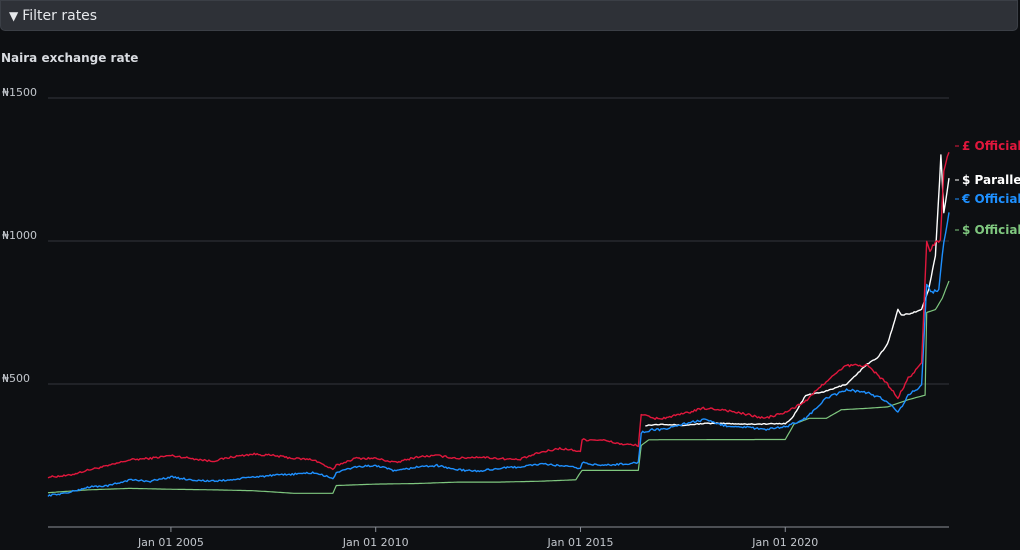 This screenshot has width=1020, height=550. I want to click on series-label: $ Official, so click(991, 230).